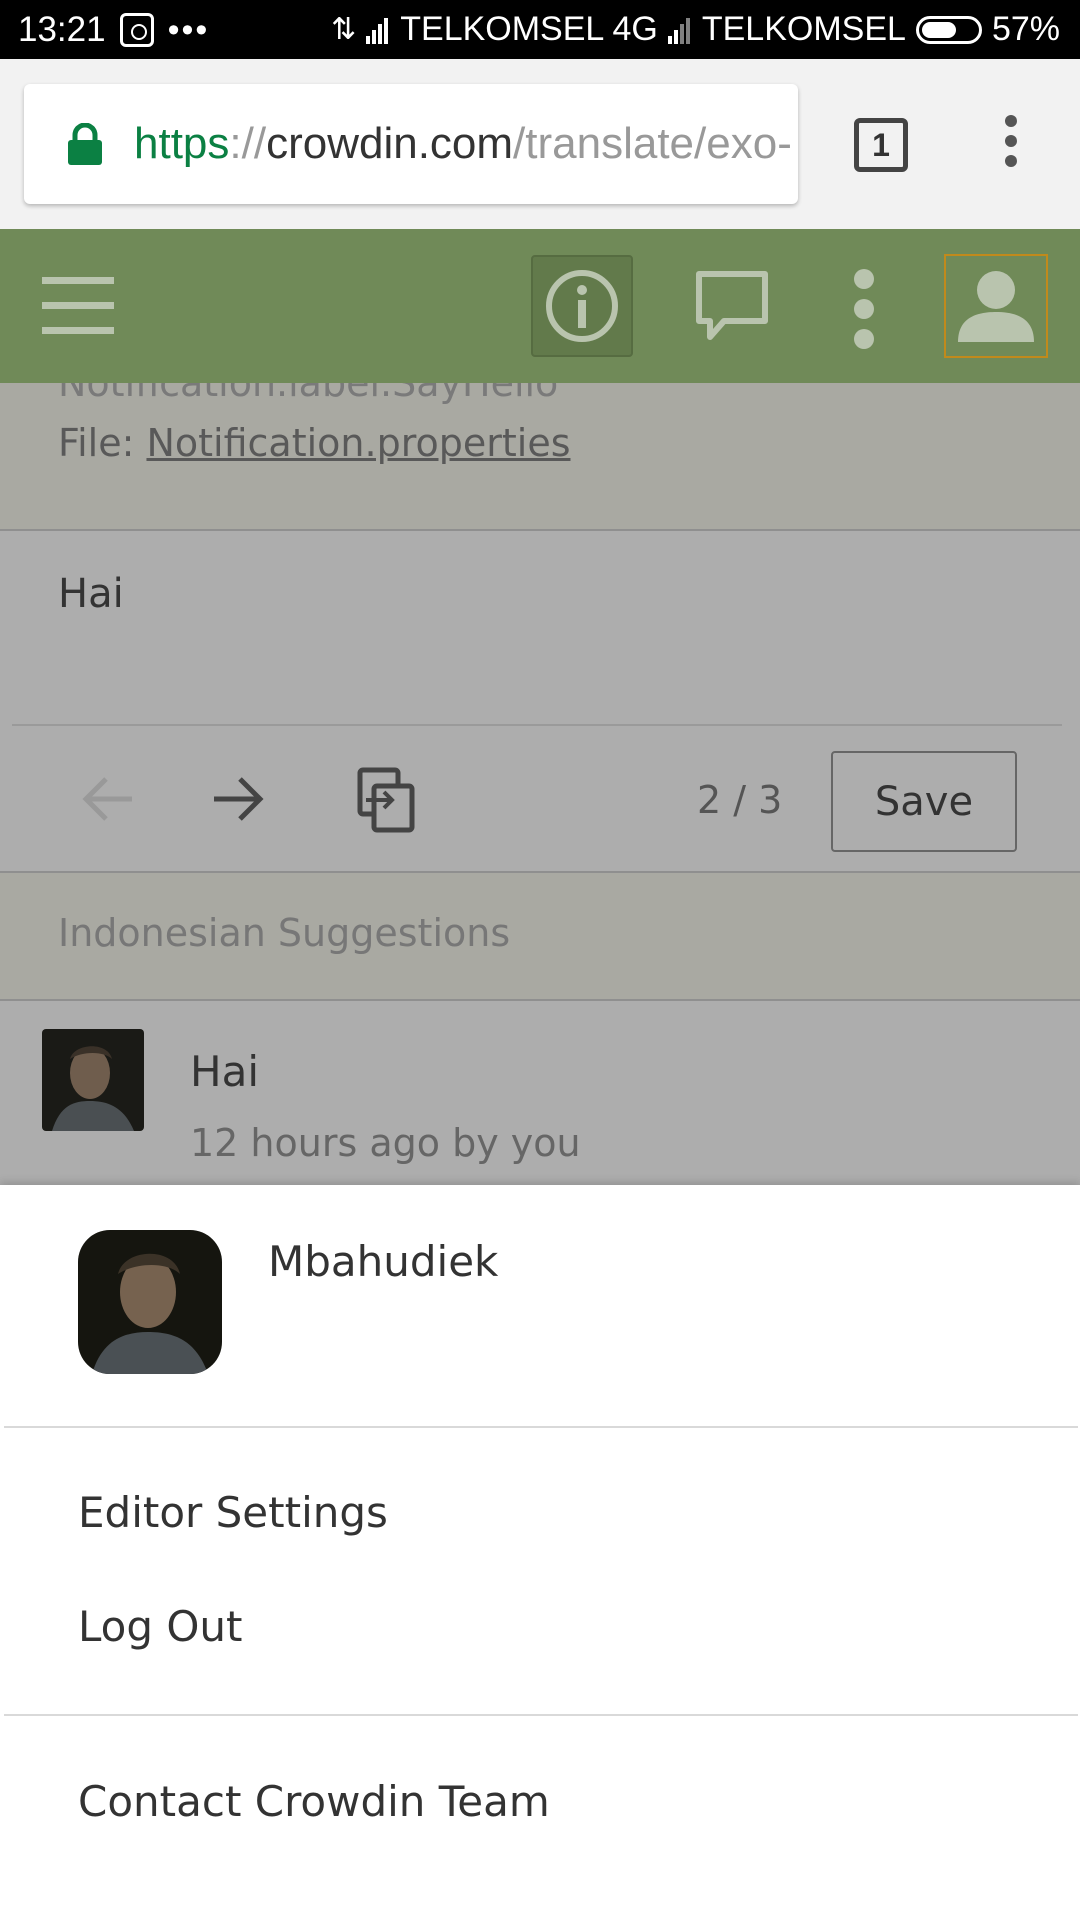 Image resolution: width=1080 pixels, height=1920 pixels. What do you see at coordinates (233, 1512) in the screenshot?
I see `menu-item-editor-settings: Editor Settings` at bounding box center [233, 1512].